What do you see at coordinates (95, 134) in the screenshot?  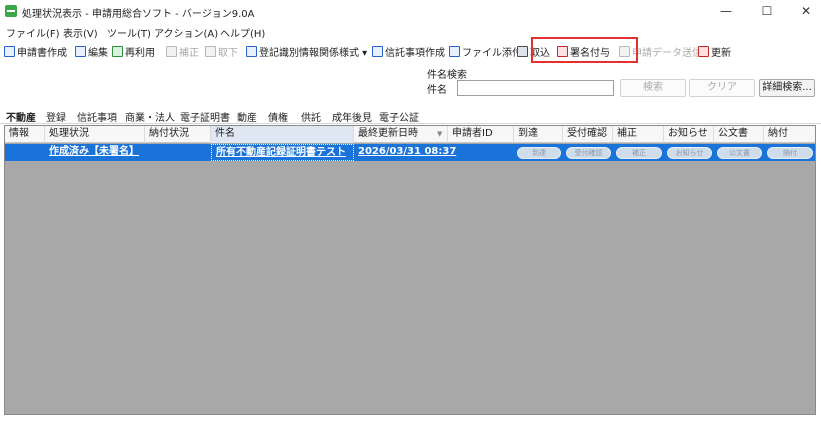 I see `col-status: 処理状況` at bounding box center [95, 134].